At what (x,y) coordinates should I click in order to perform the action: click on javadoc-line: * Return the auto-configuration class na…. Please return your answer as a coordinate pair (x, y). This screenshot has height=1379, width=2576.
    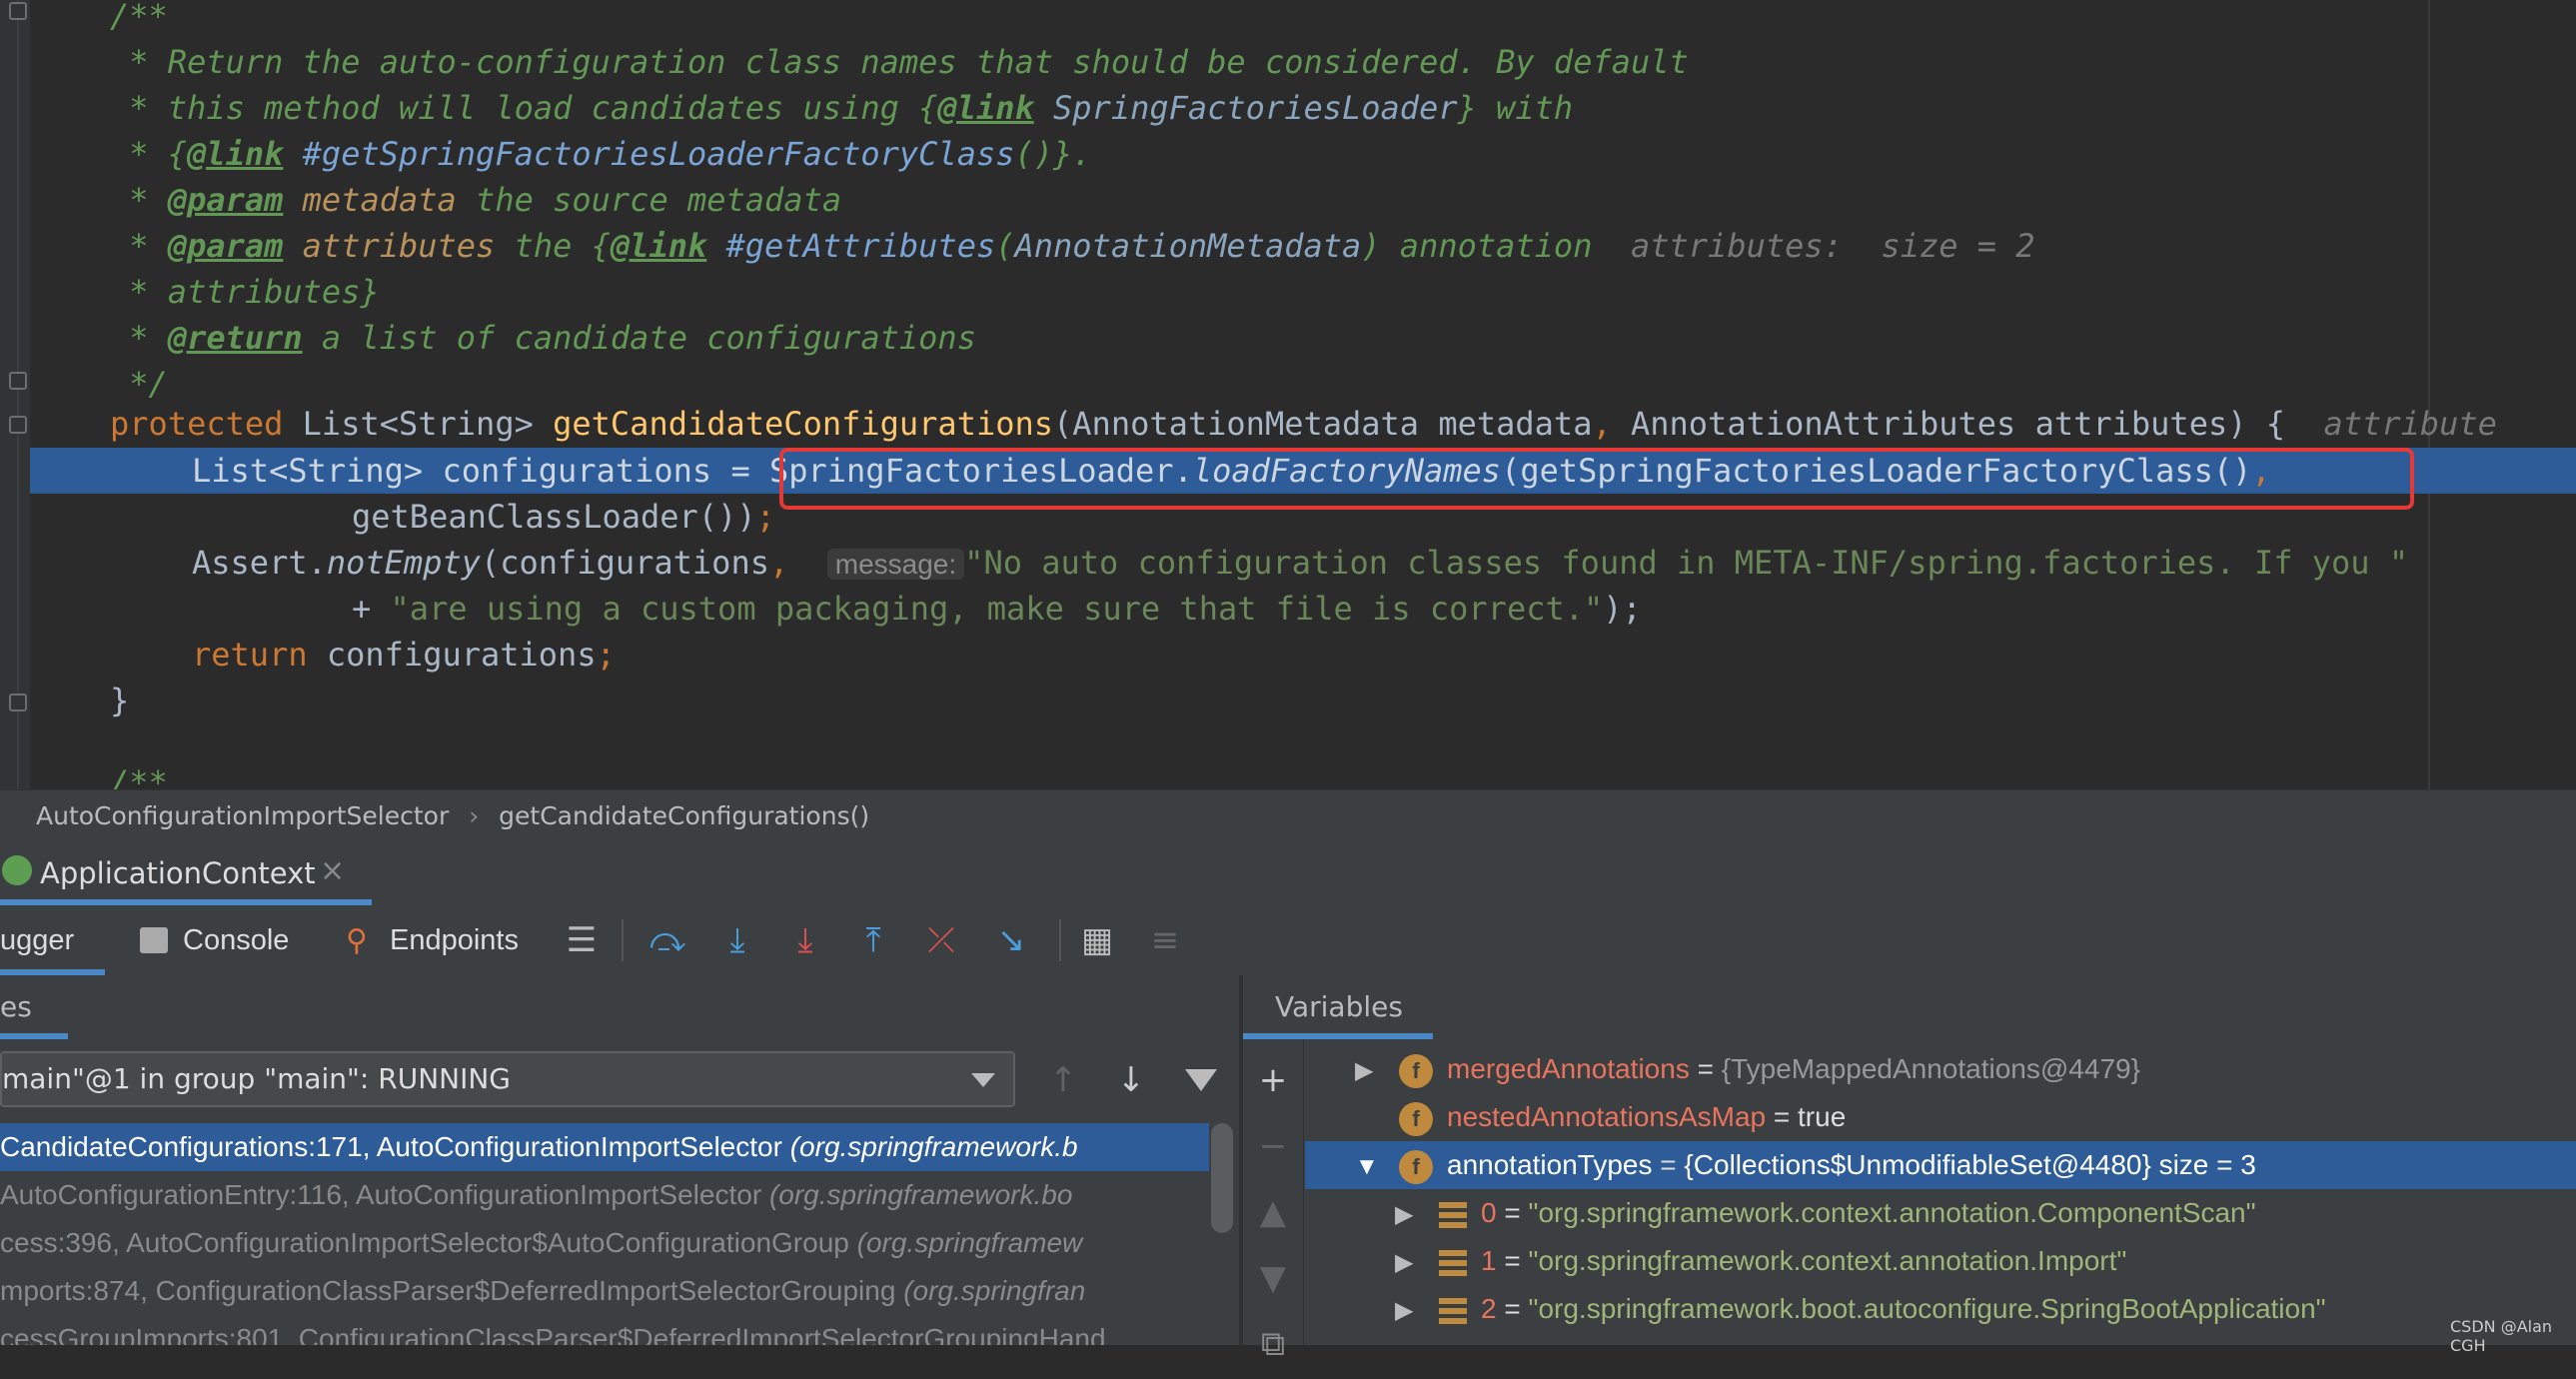
    Looking at the image, I should click on (899, 62).